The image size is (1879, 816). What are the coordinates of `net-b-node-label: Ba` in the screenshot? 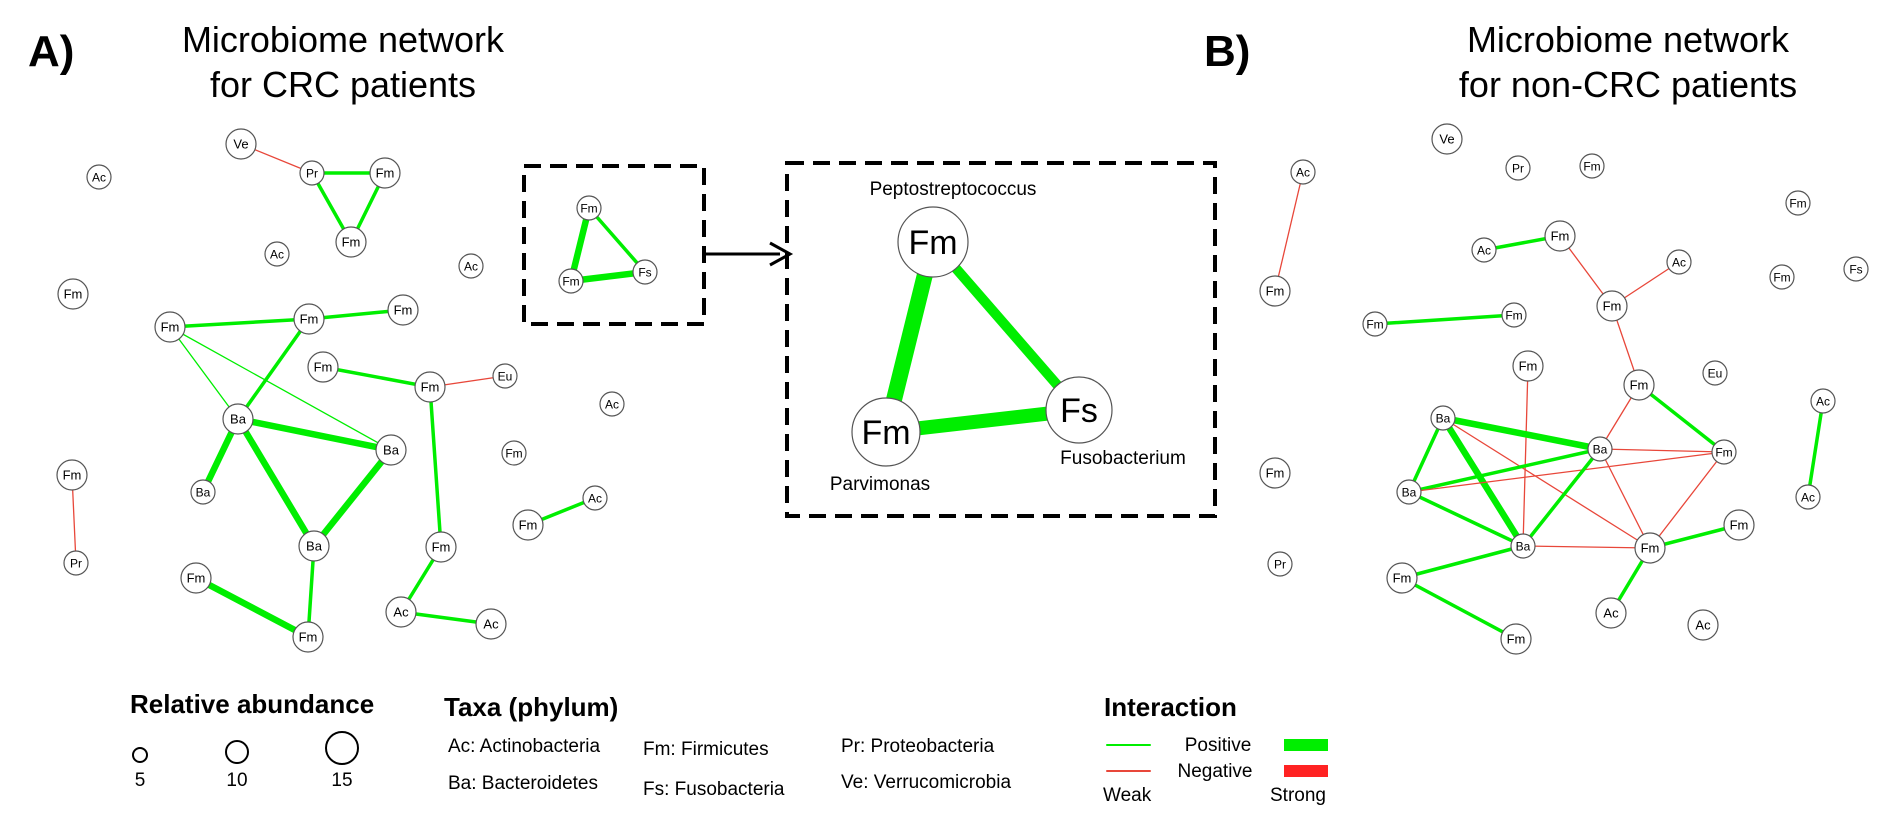 It's located at (1443, 419).